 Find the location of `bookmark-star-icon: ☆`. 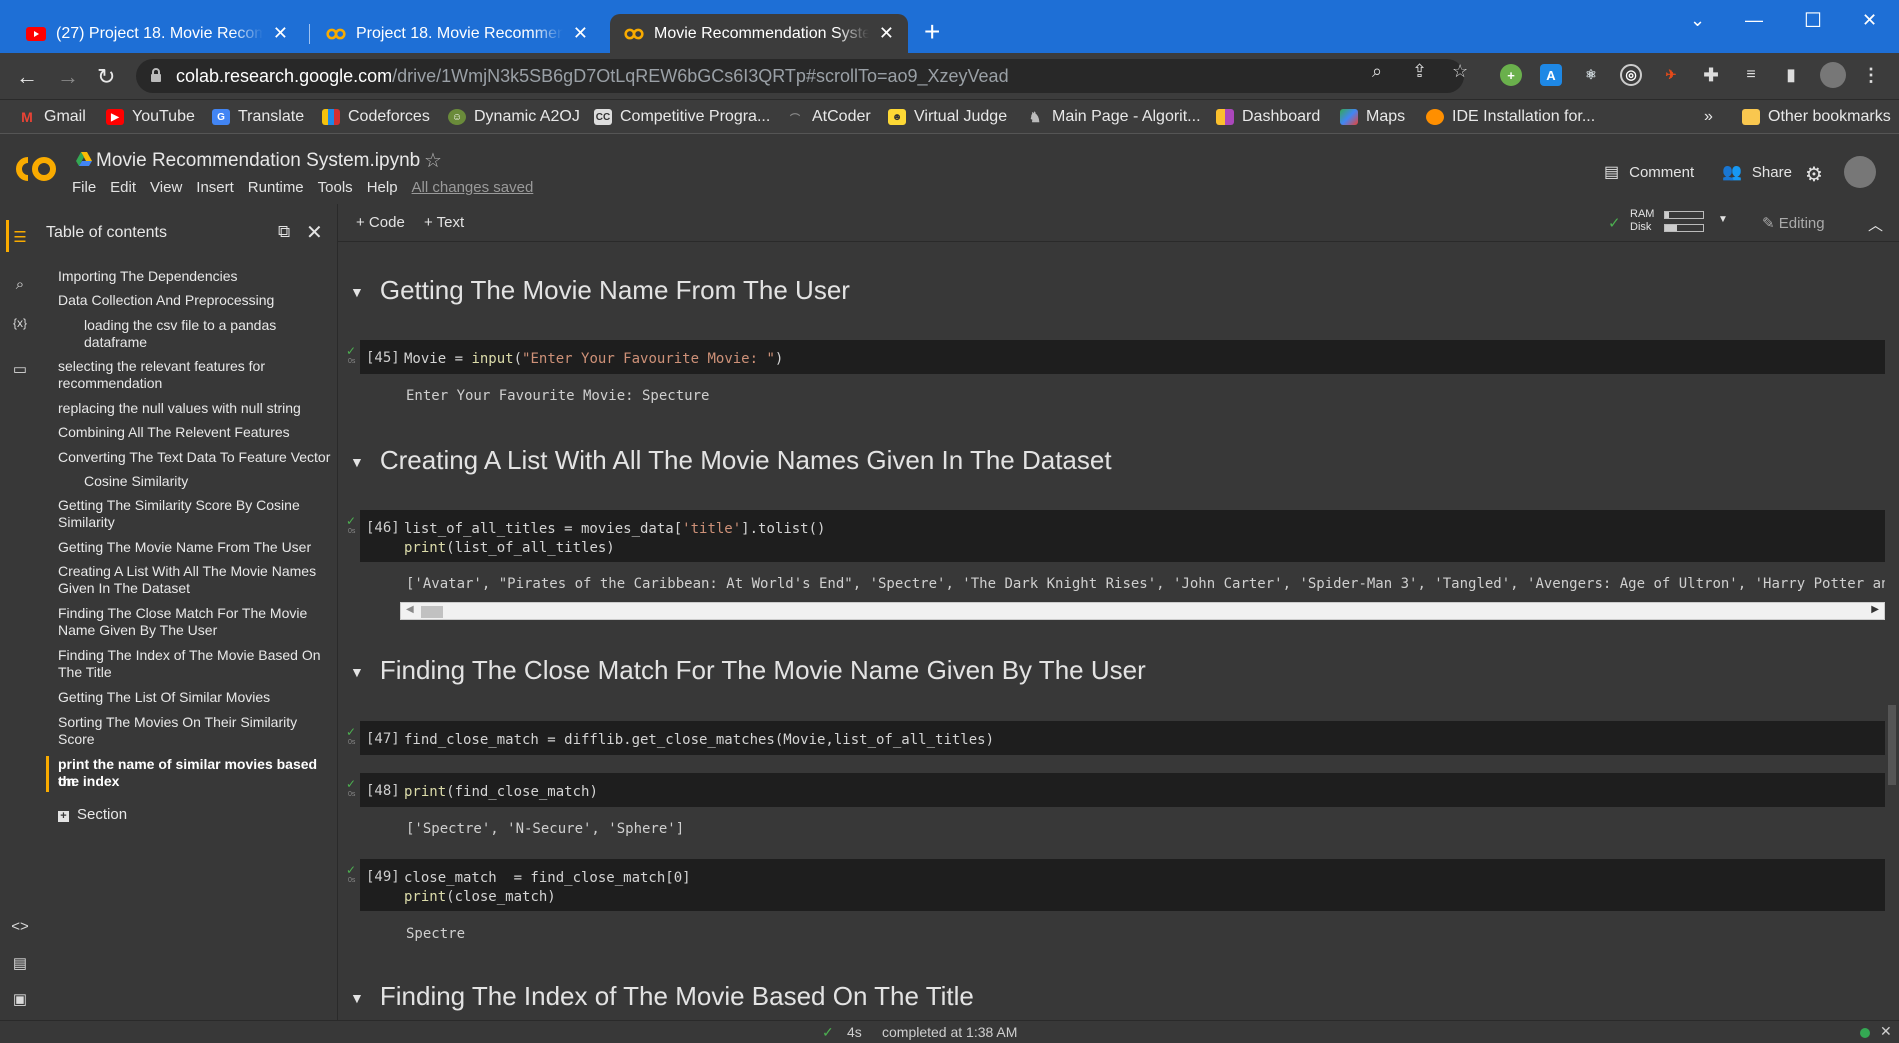

bookmark-star-icon: ☆ is located at coordinates (1460, 71).